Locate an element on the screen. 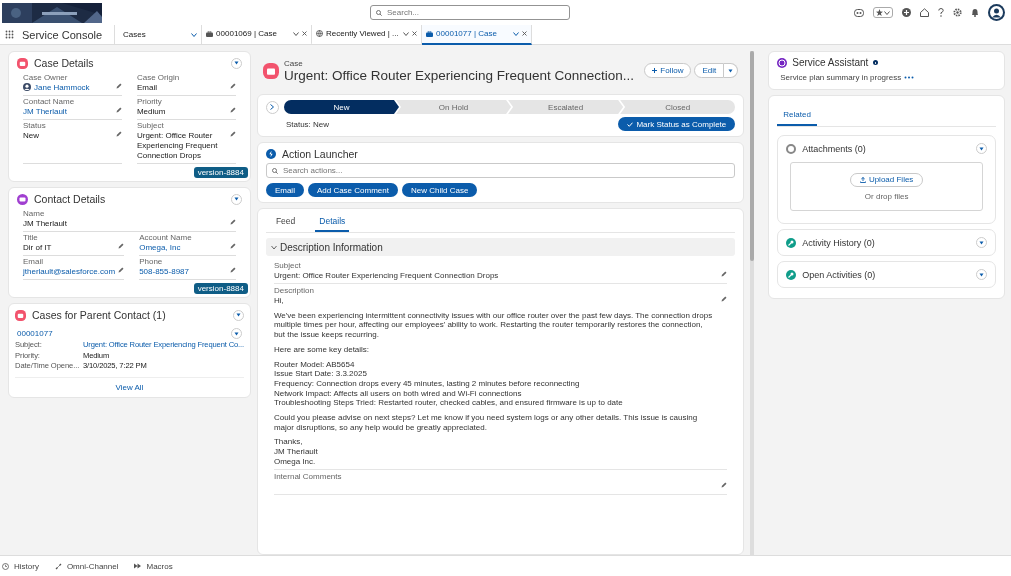  info-icon is located at coordinates (876, 62).